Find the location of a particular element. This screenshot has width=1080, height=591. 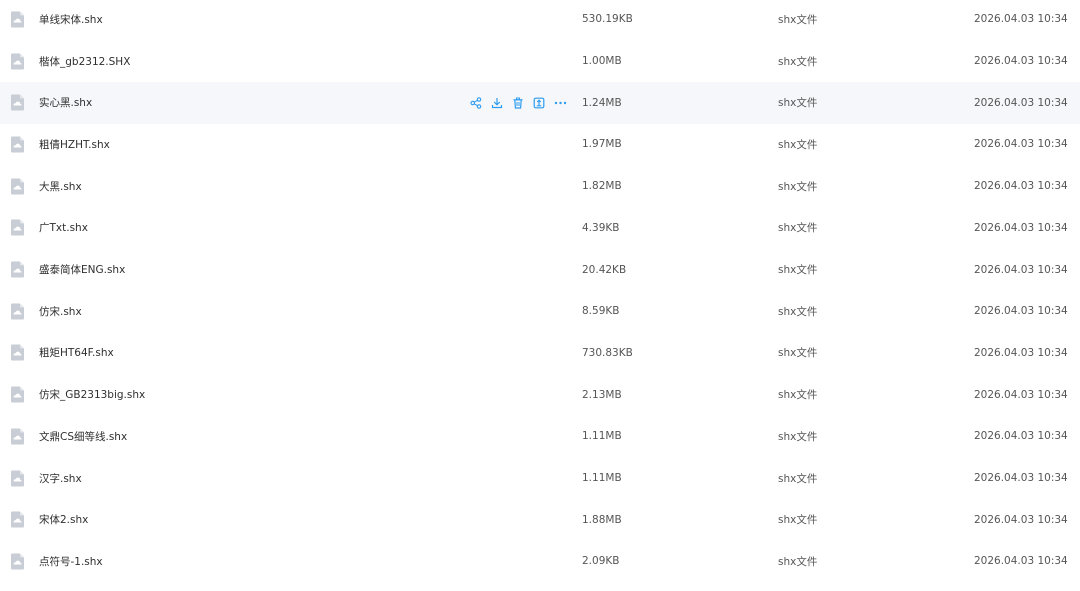

file-name: 粗矩HT64F.shx is located at coordinates (76, 352).